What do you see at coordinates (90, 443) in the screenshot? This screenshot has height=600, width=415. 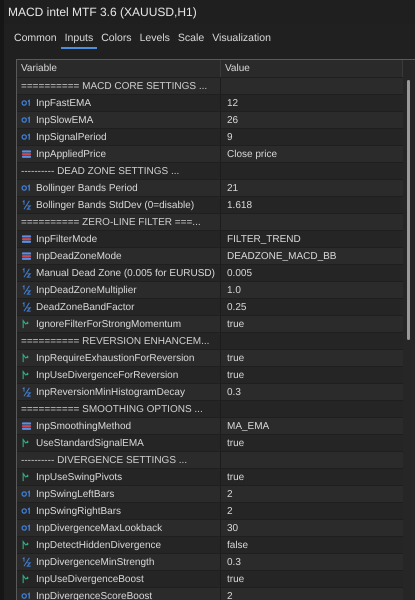 I see `variable-name: UseStandardSignalEMA` at bounding box center [90, 443].